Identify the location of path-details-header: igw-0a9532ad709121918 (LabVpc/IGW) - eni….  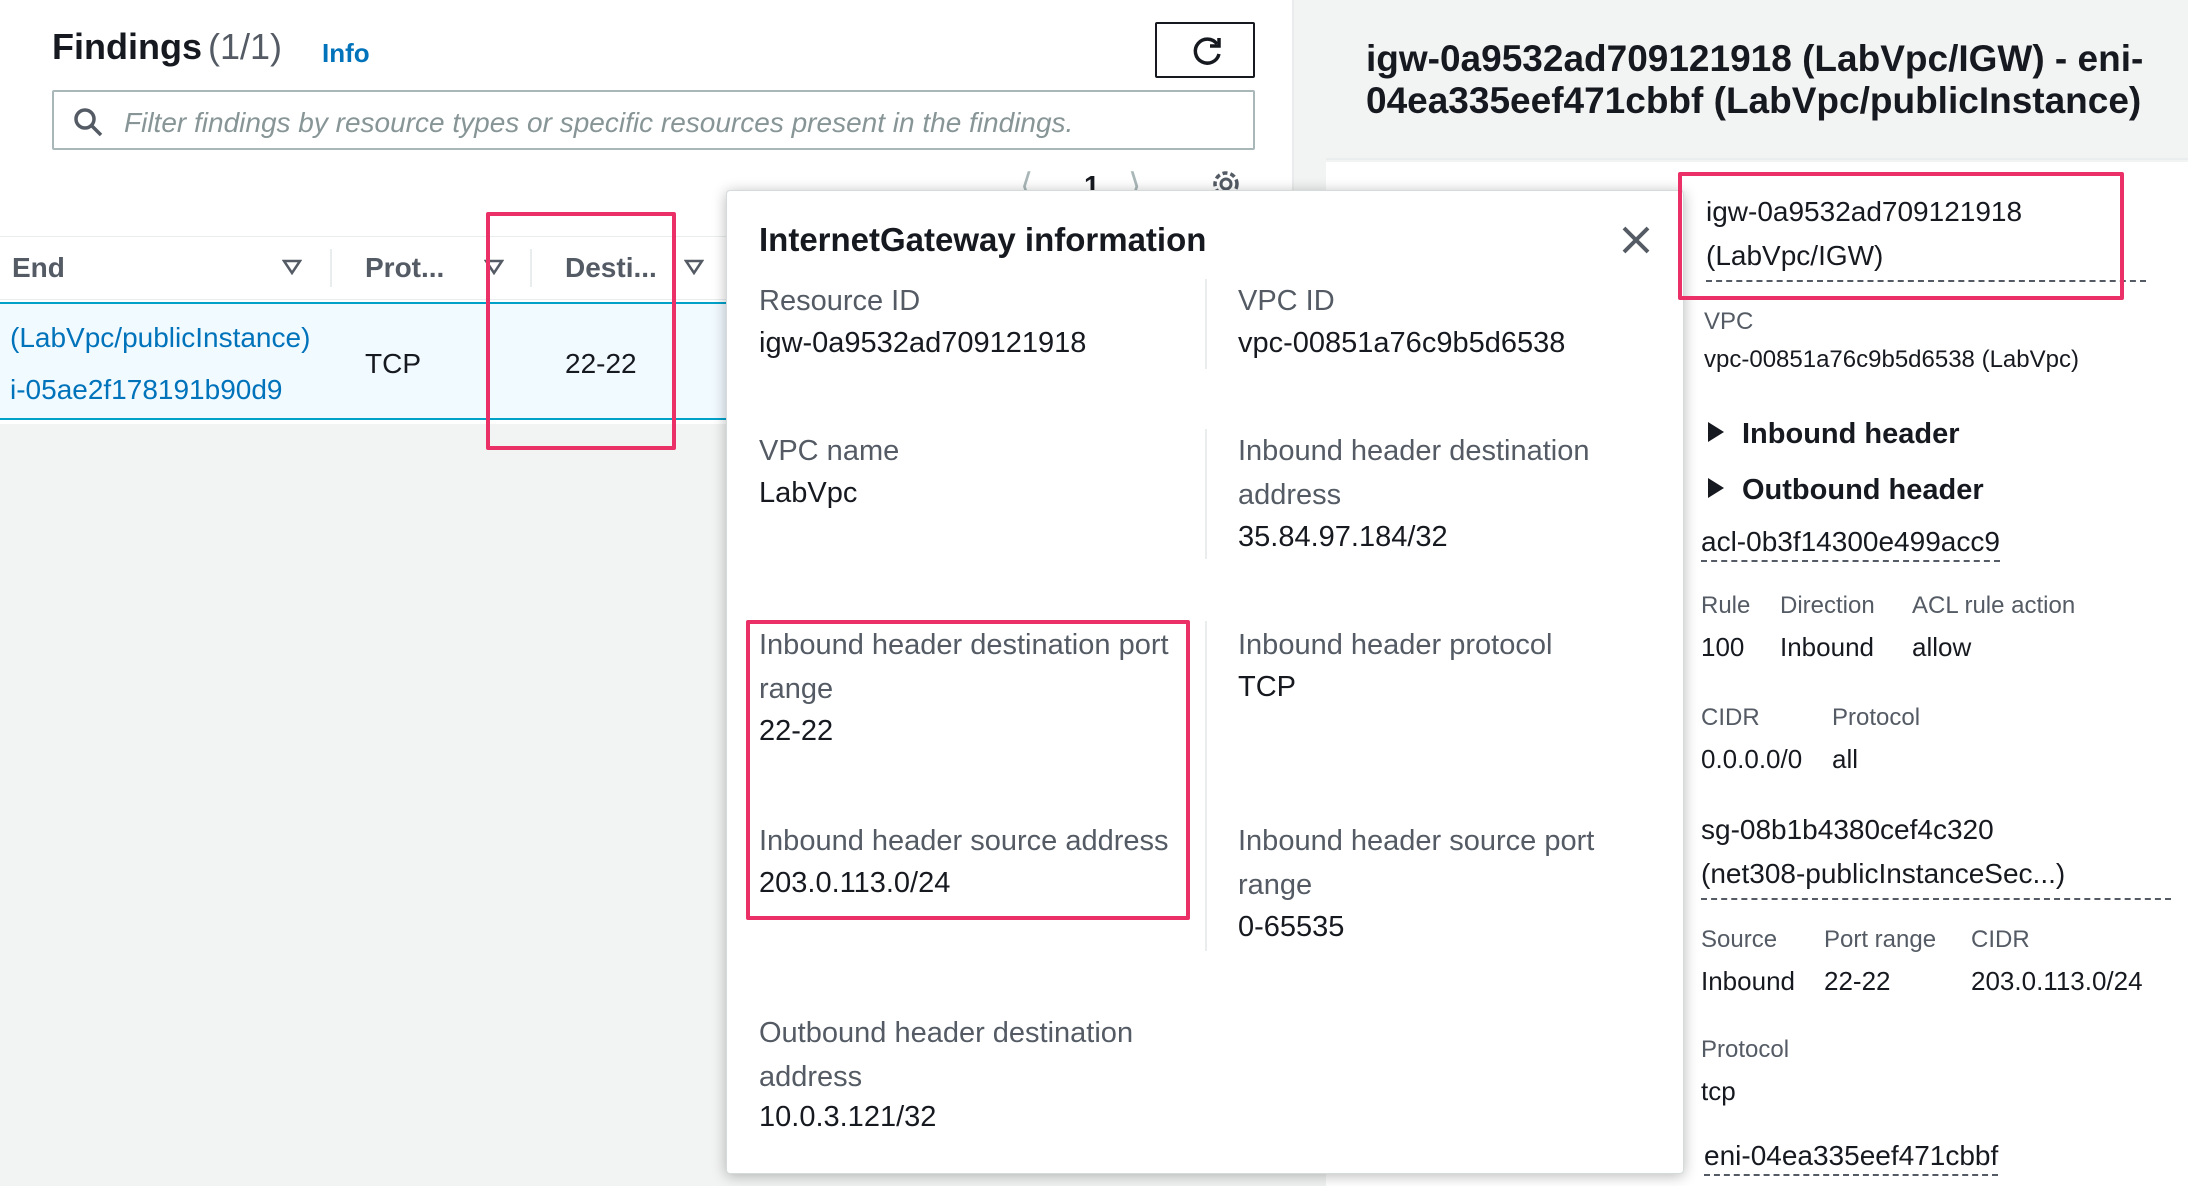
(1757, 80).